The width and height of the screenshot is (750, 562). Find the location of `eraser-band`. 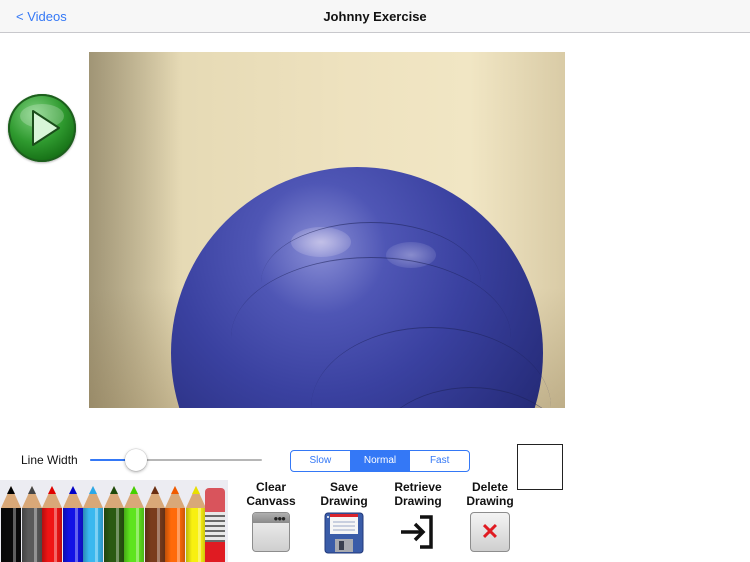

eraser-band is located at coordinates (215, 527).